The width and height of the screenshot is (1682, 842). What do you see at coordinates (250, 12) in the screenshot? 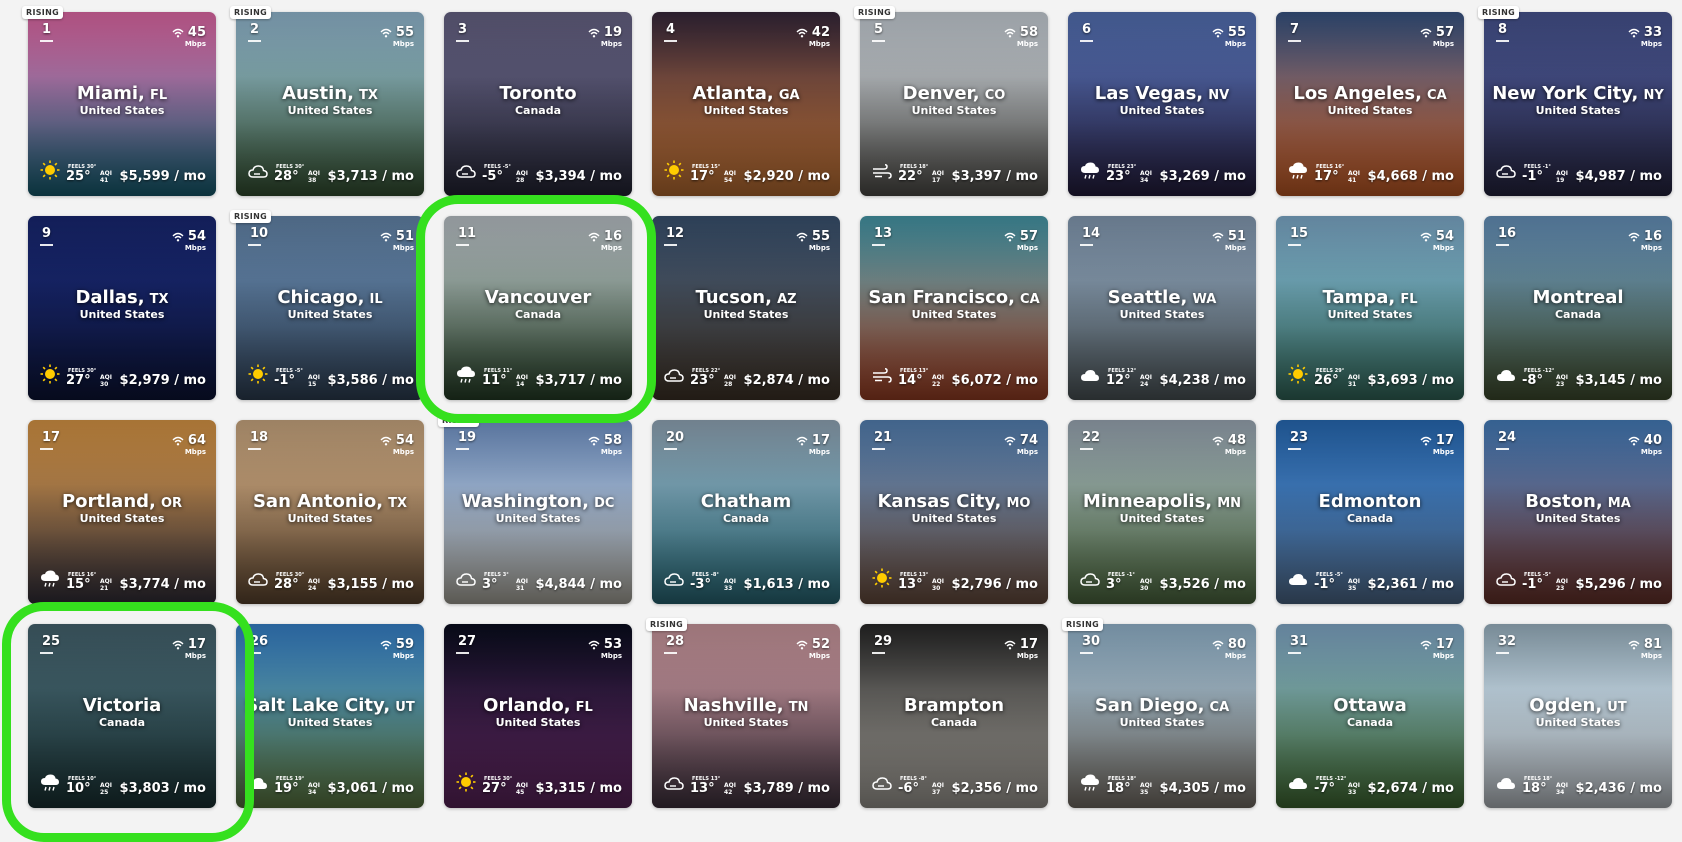
I see `rising-badge: RISING` at bounding box center [250, 12].